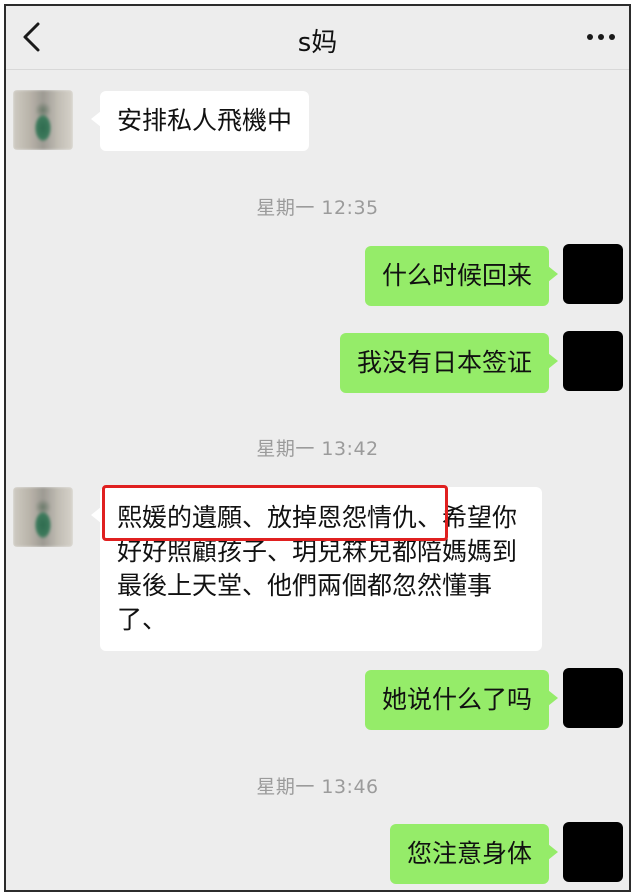 Image resolution: width=635 pixels, height=896 pixels. What do you see at coordinates (317, 43) in the screenshot?
I see `chat-title: s妈` at bounding box center [317, 43].